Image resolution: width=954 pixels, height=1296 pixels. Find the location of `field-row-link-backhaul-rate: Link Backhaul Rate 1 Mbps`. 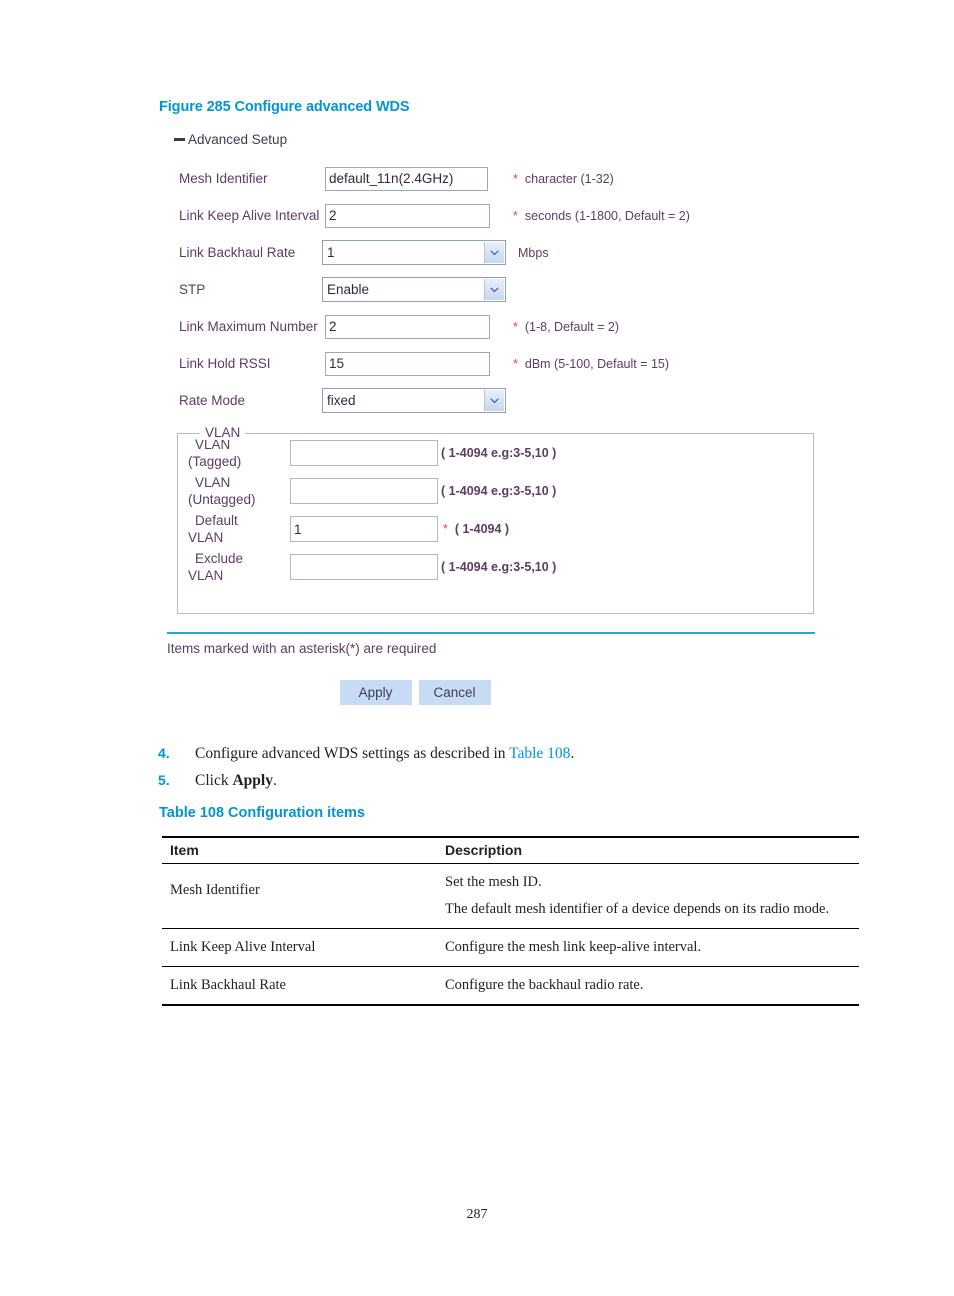

field-row-link-backhaul-rate: Link Backhaul Rate 1 Mbps is located at coordinates (495, 252).